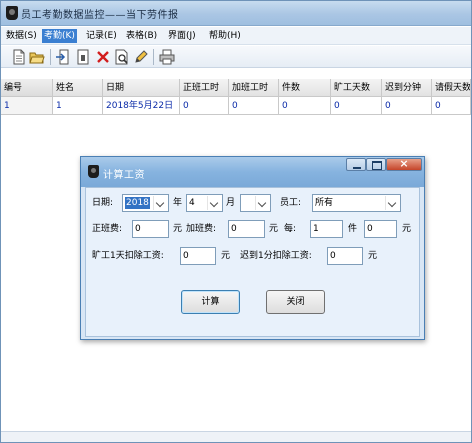 The width and height of the screenshot is (472, 443). What do you see at coordinates (210, 302) in the screenshot?
I see `calculate-button: 计算` at bounding box center [210, 302].